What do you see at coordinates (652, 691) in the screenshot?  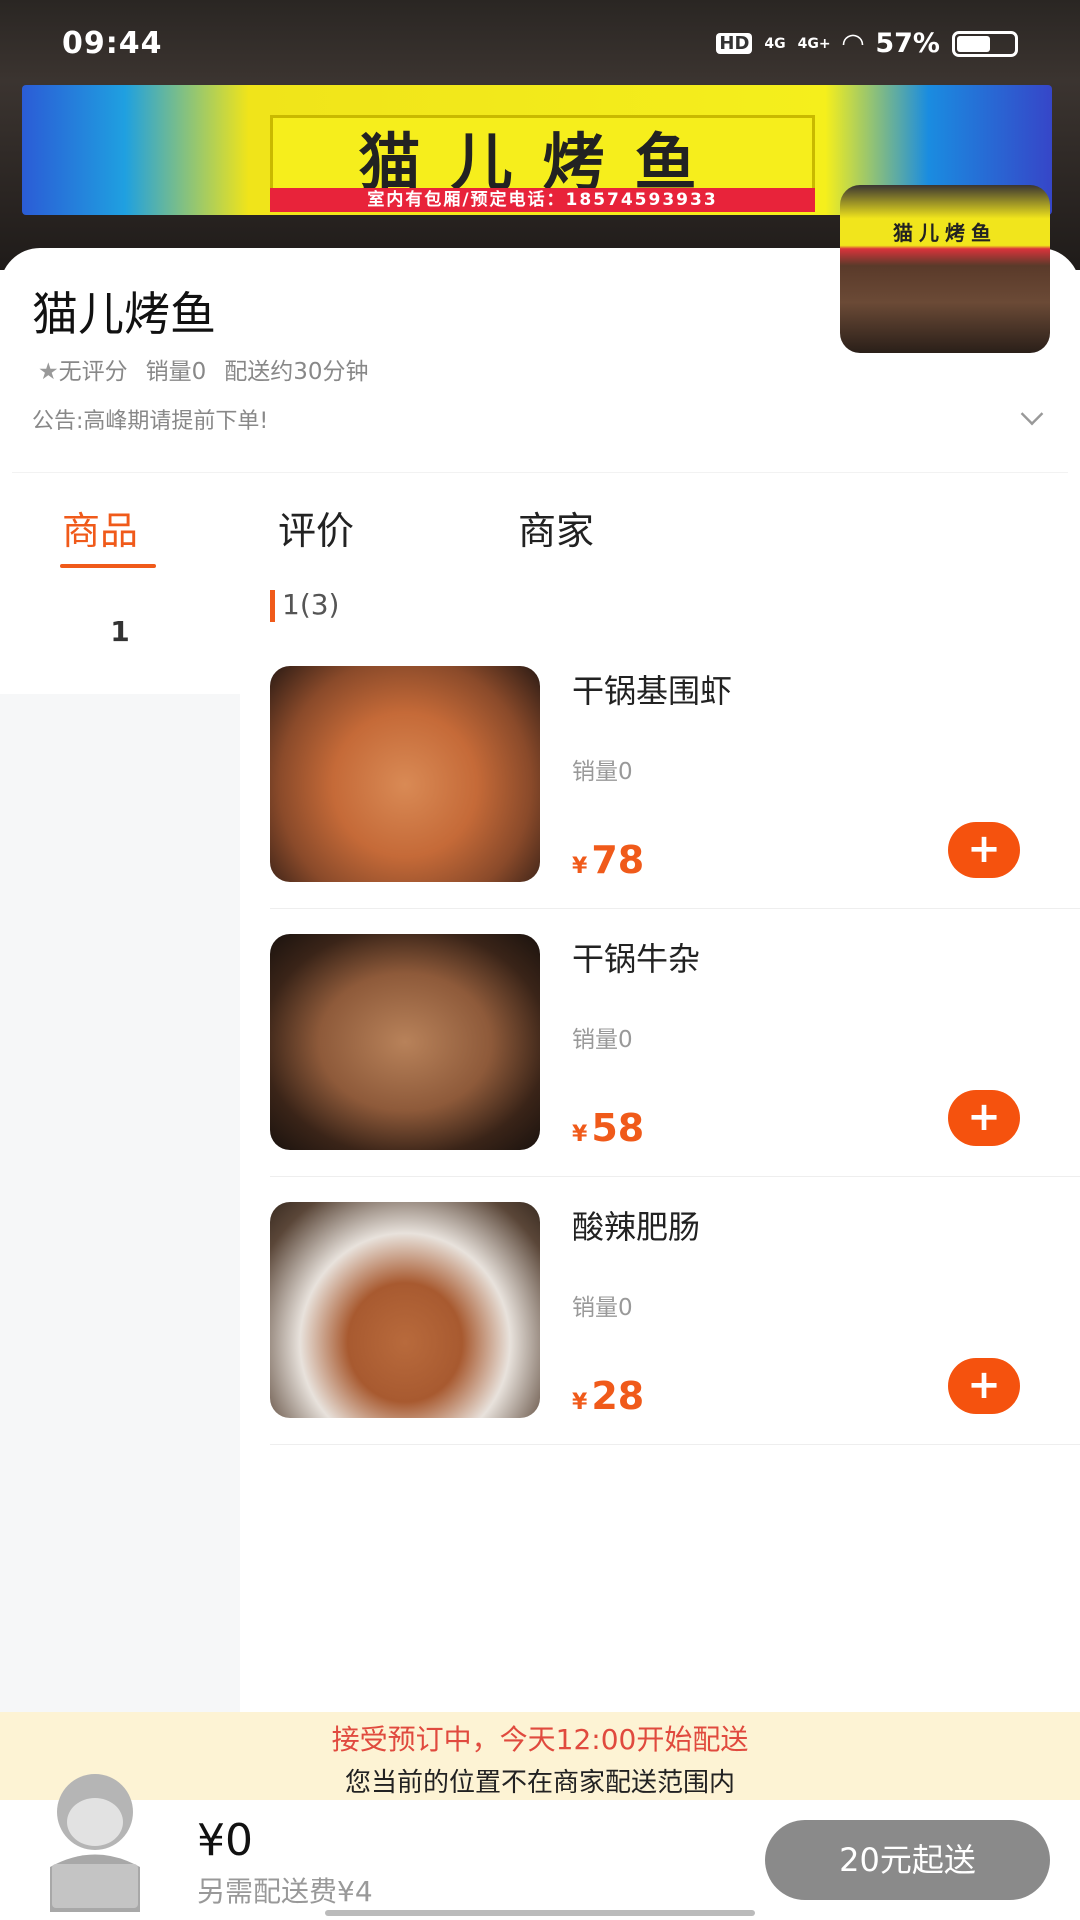 I see `product-name: 干锅基围虾` at bounding box center [652, 691].